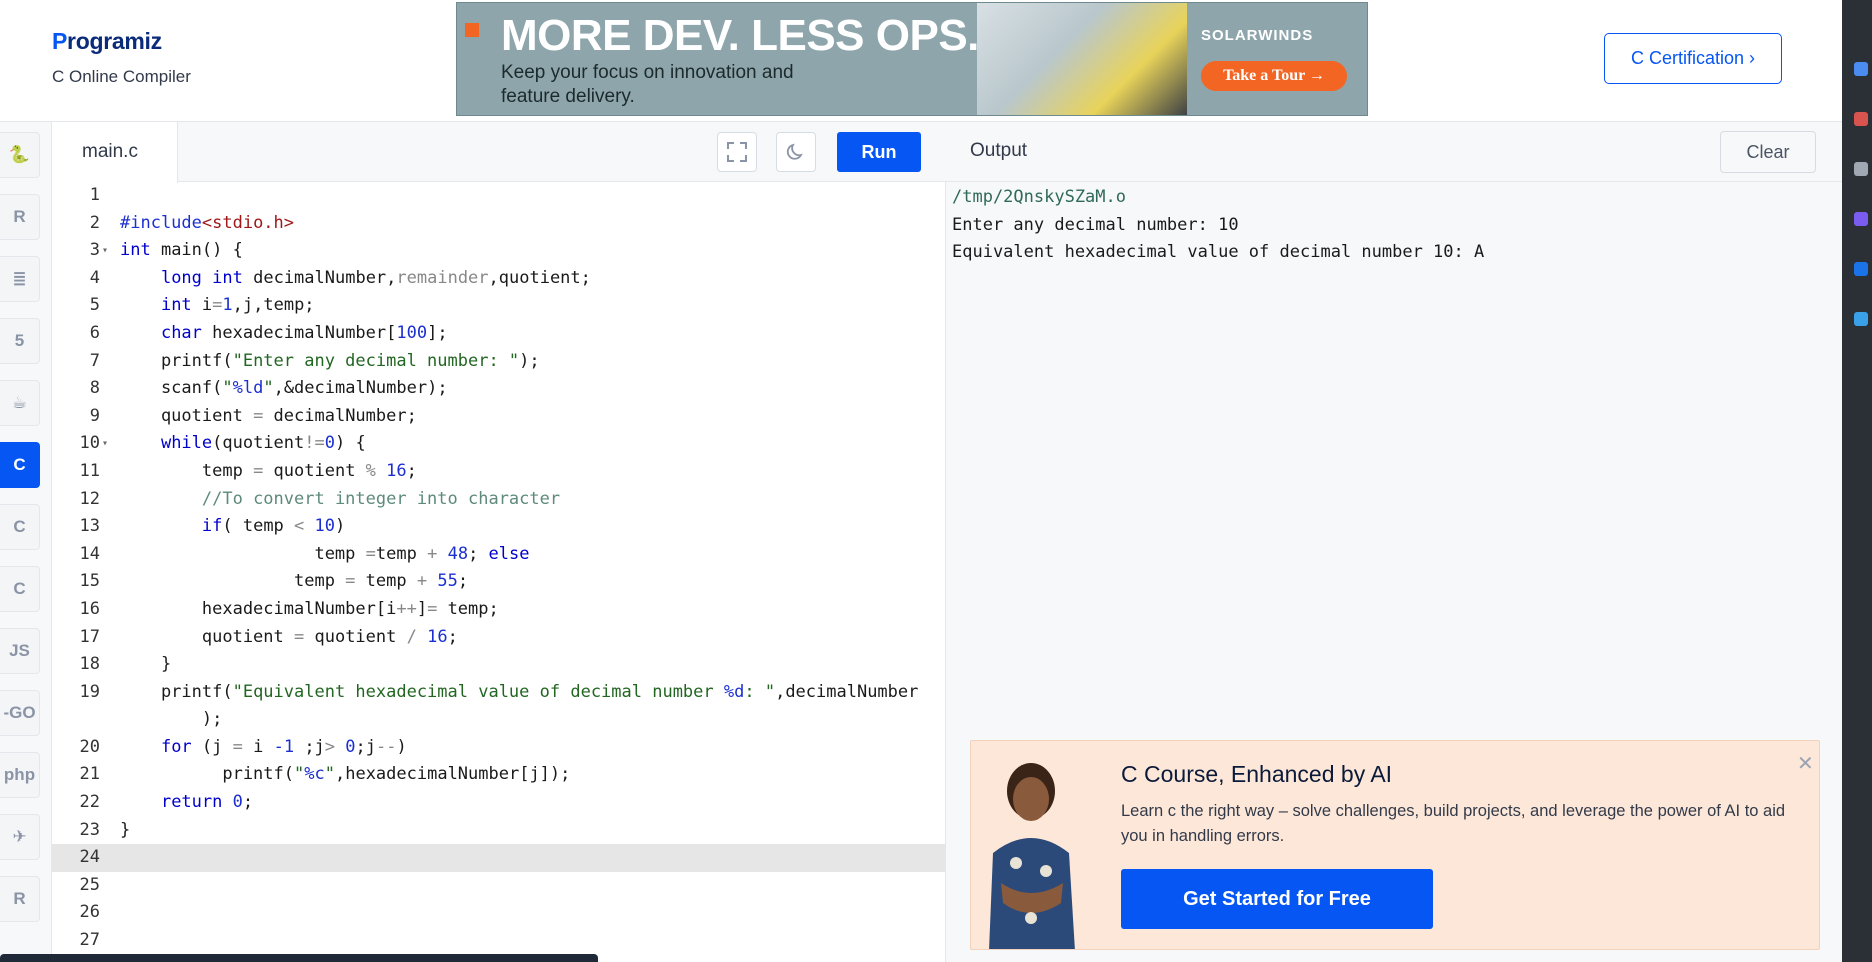 The image size is (1872, 962). I want to click on code-line: 1, so click(499, 196).